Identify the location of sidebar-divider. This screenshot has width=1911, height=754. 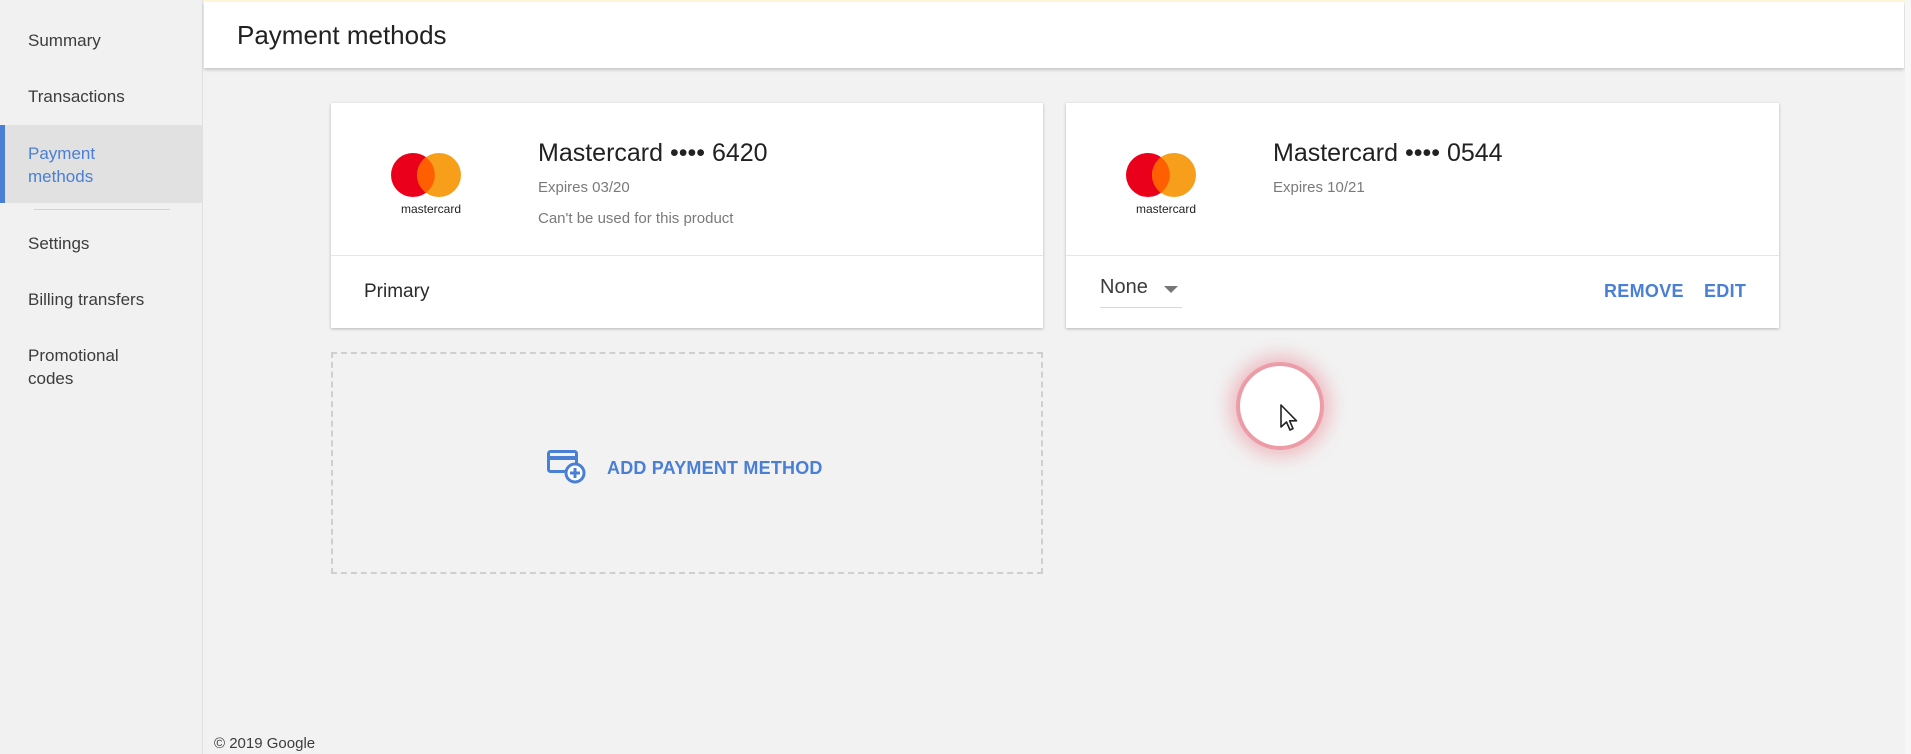
(102, 209).